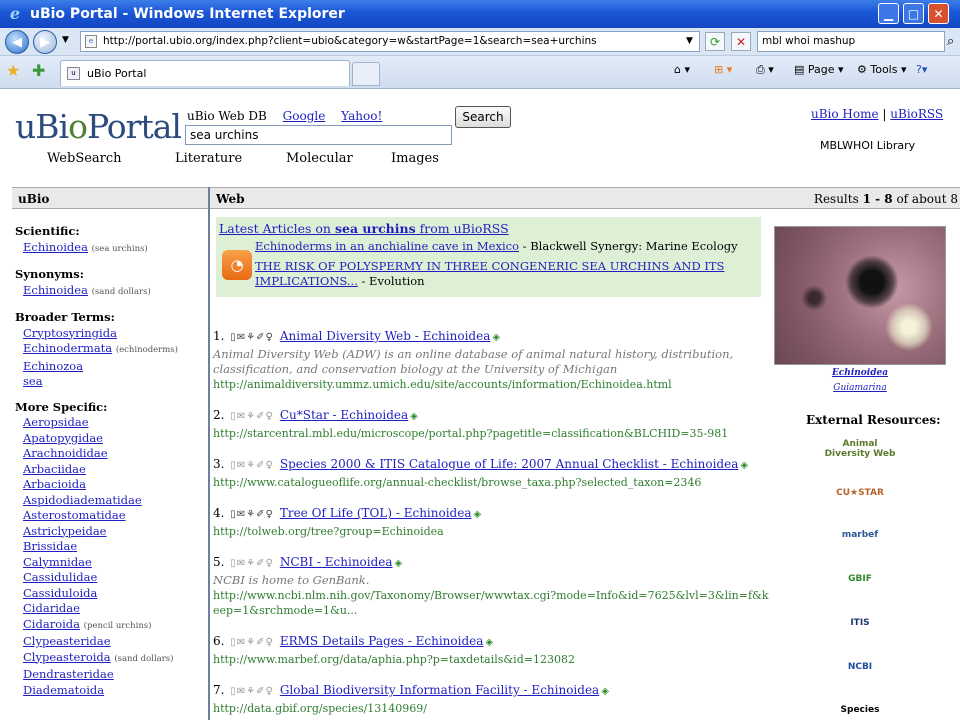 The height and width of the screenshot is (720, 960). Describe the element at coordinates (361, 116) in the screenshot. I see `source-yahoo: Yahoo!` at that location.